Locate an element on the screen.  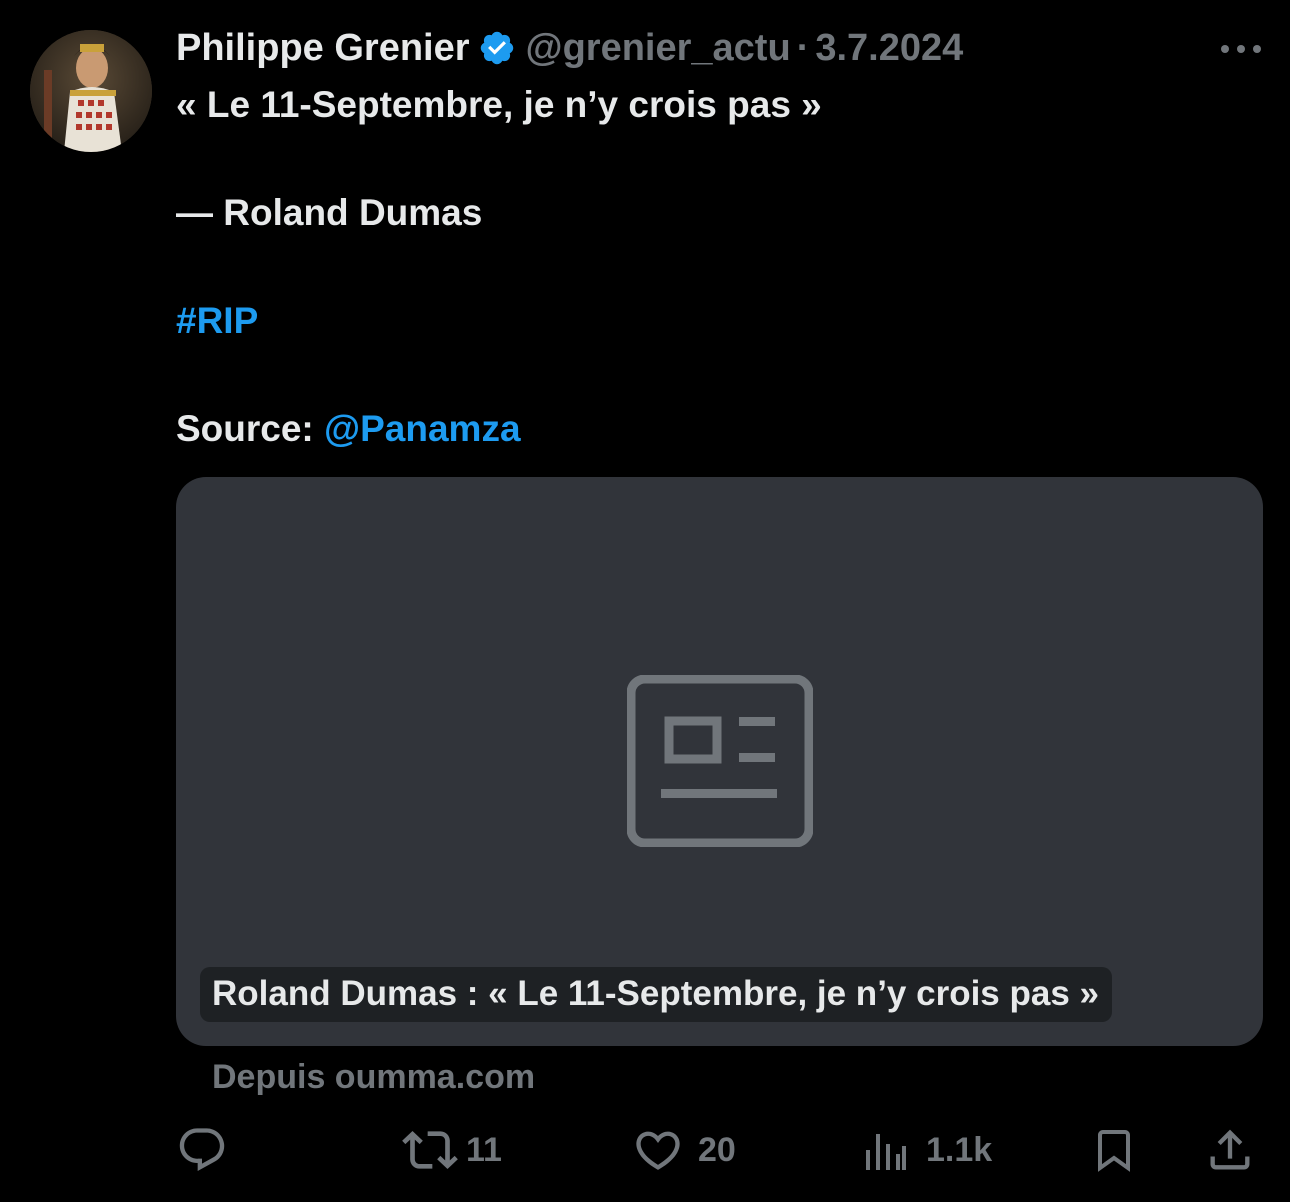
tweet-date: 3.7.2024 is located at coordinates (889, 48).